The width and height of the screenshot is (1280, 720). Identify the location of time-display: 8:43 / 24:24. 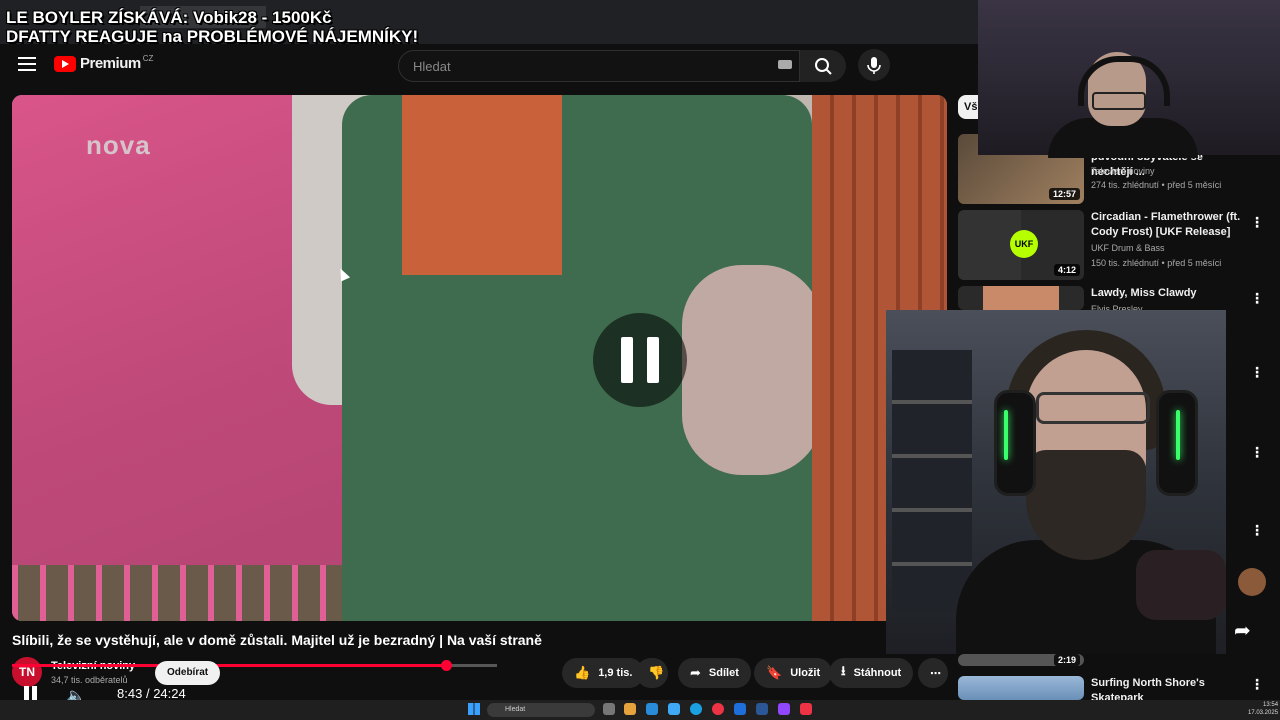
(151, 693).